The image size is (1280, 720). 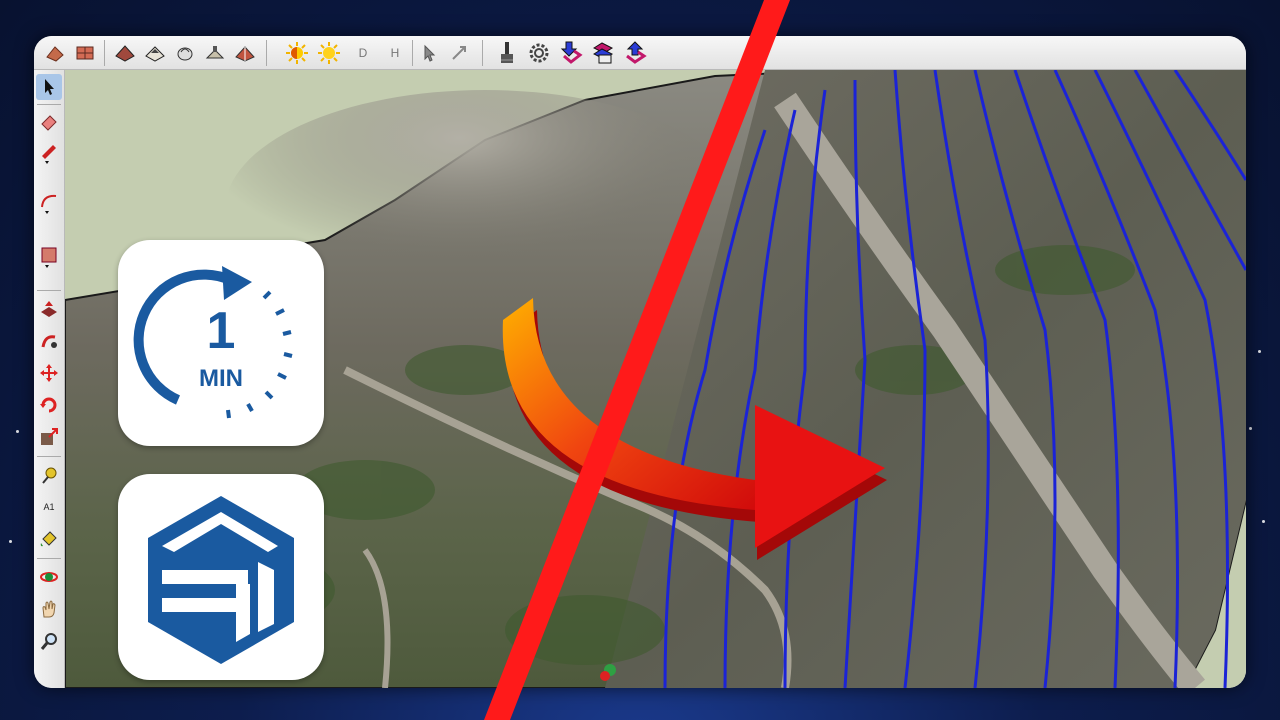 I want to click on timer-badge: 1 MIN, so click(x=221, y=343).